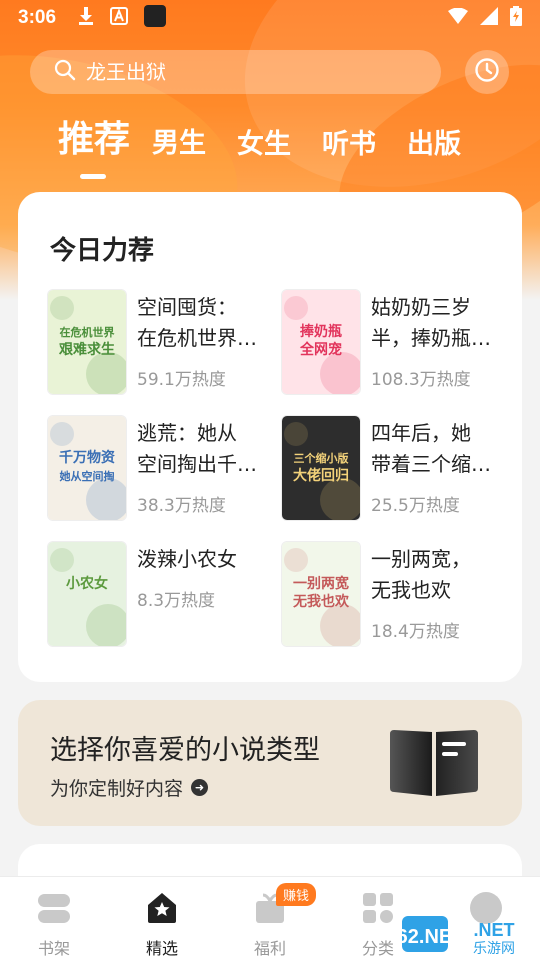 This screenshot has height=960, width=540. I want to click on book-item: 千万物资她从空间掏 逃荒：她从 空间掏出千… 38.3万热度, so click(137, 468).